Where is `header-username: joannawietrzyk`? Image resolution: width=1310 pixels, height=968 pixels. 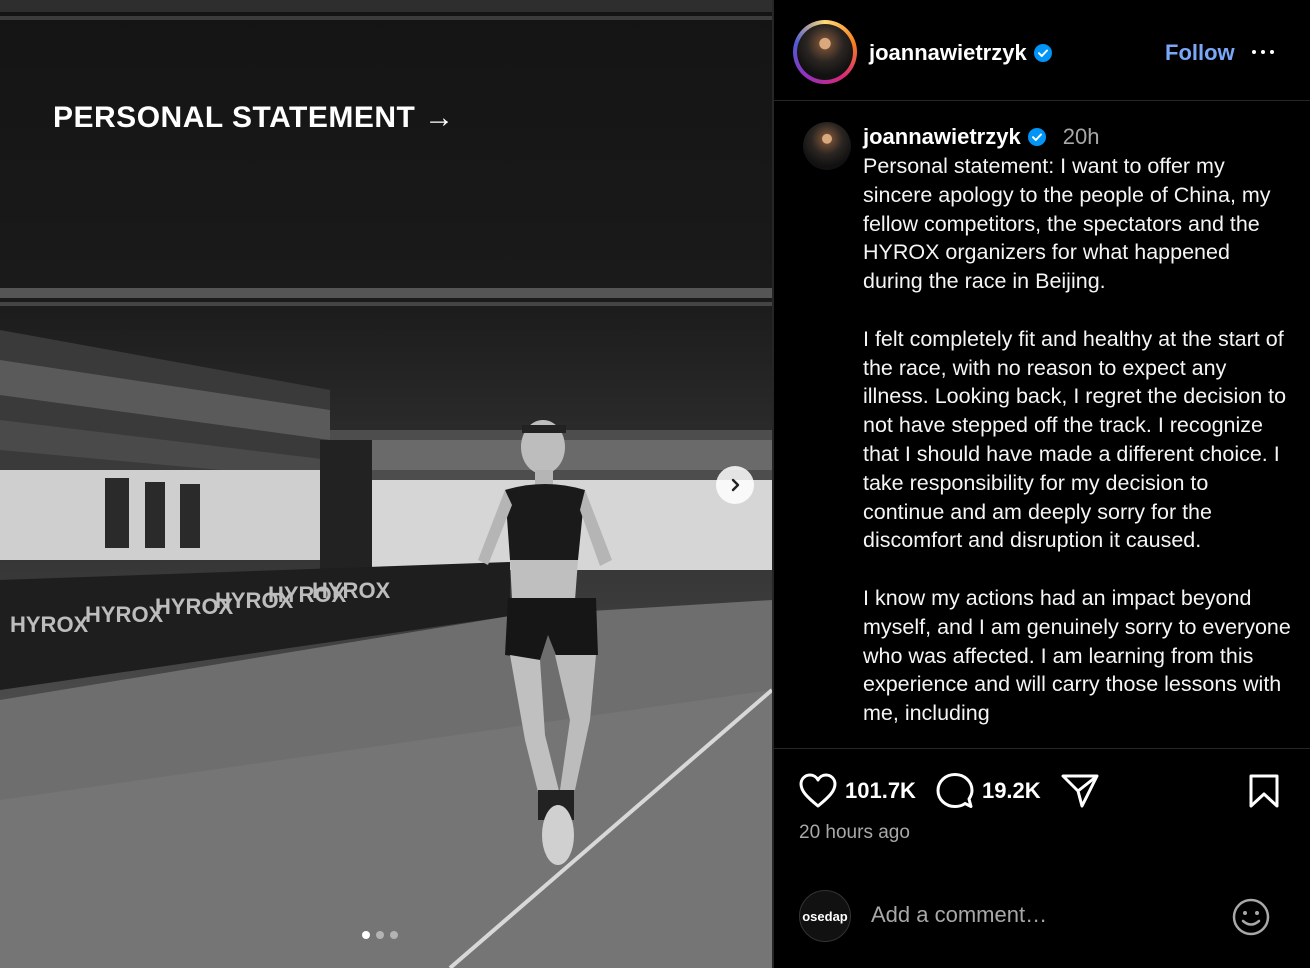 header-username: joannawietrzyk is located at coordinates (961, 53).